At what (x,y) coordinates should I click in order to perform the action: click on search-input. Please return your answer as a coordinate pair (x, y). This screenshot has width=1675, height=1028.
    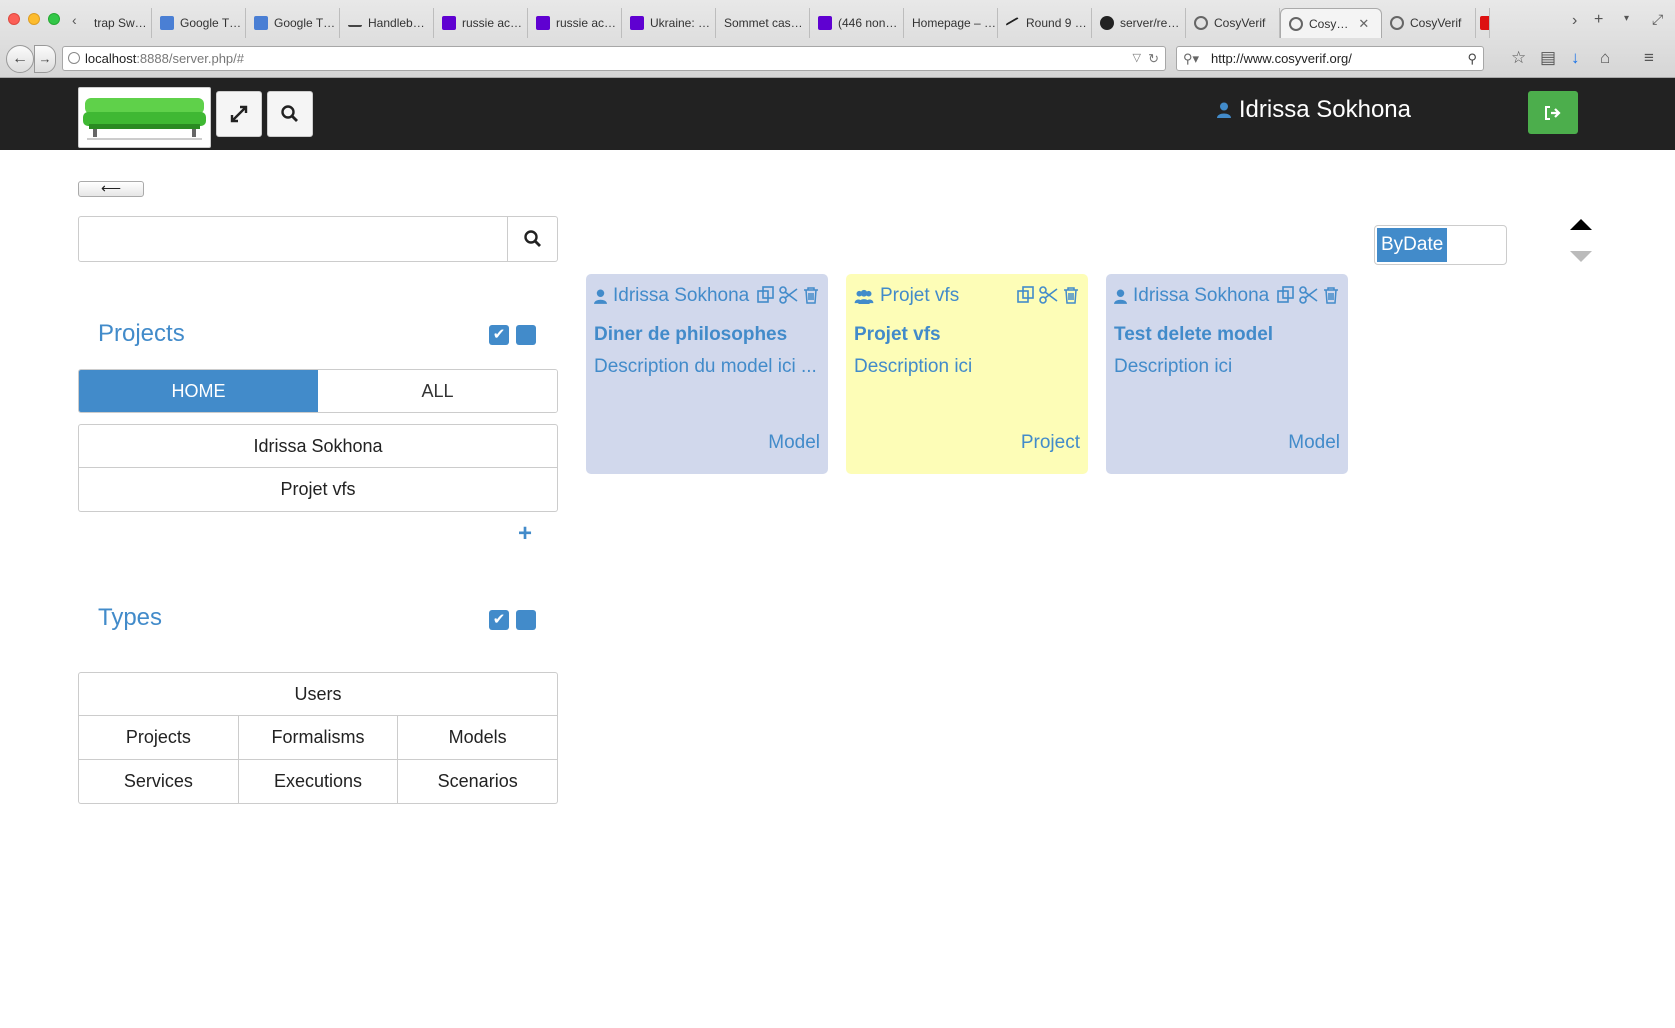
    Looking at the image, I should click on (293, 239).